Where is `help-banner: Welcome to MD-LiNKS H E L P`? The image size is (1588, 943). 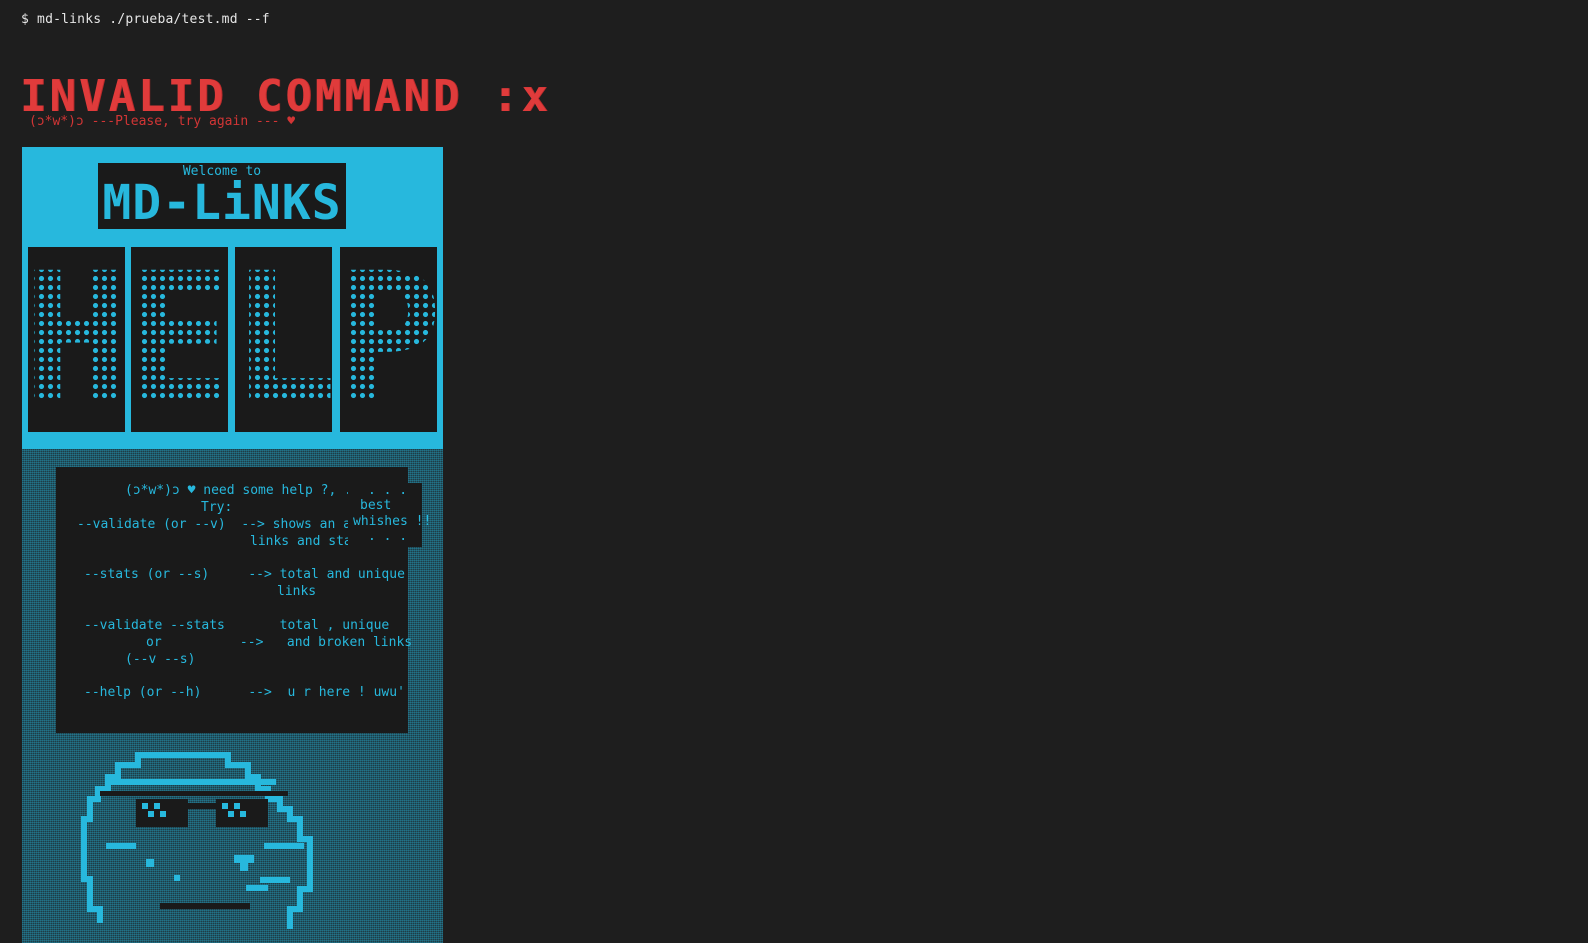
help-banner: Welcome to MD-LiNKS H E L P is located at coordinates (232, 298).